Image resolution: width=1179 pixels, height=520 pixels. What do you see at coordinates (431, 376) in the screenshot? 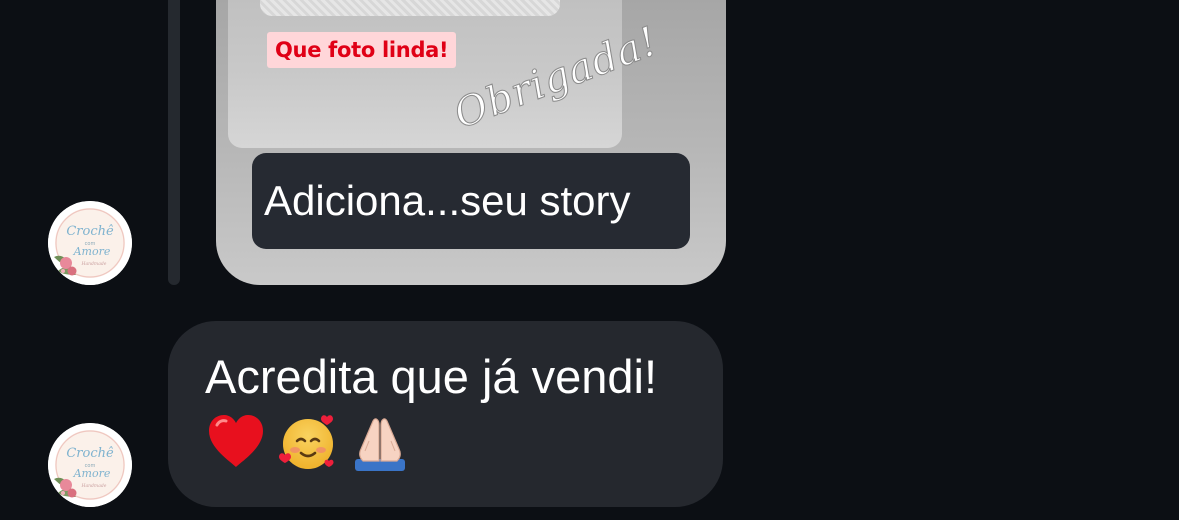
I see `message-text: Acredita que já vendi!` at bounding box center [431, 376].